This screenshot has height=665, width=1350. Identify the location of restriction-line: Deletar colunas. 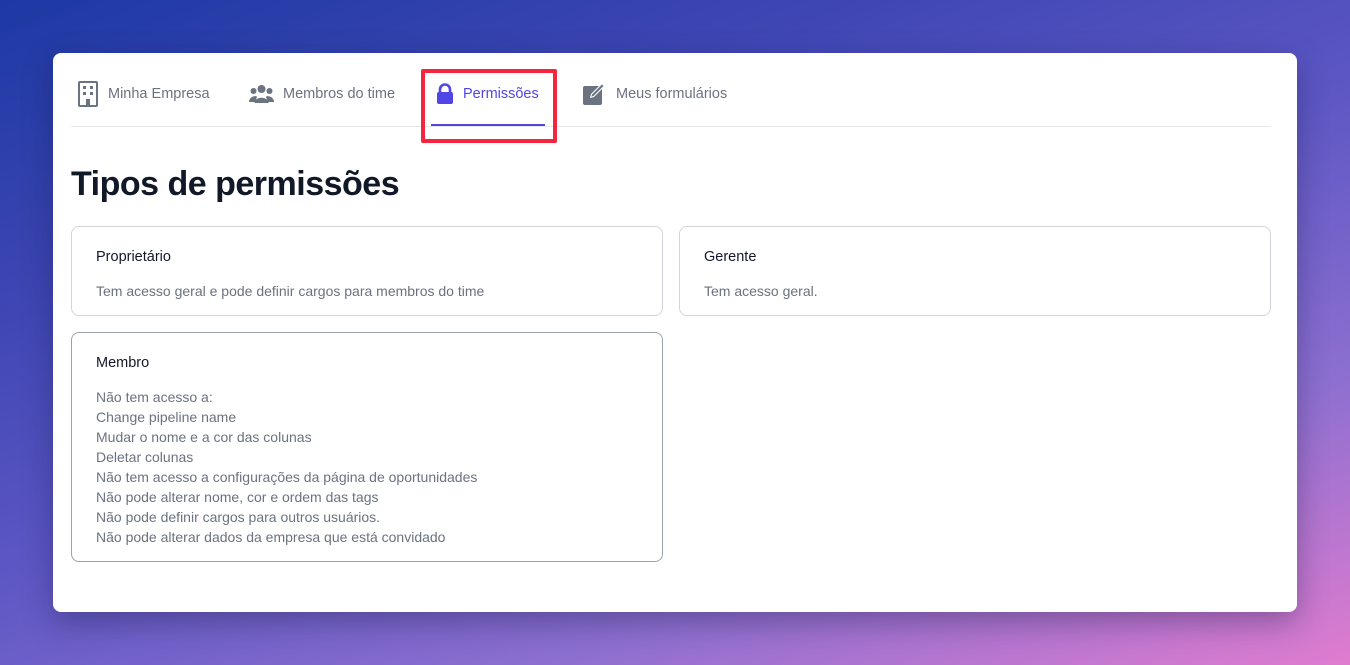
(145, 457).